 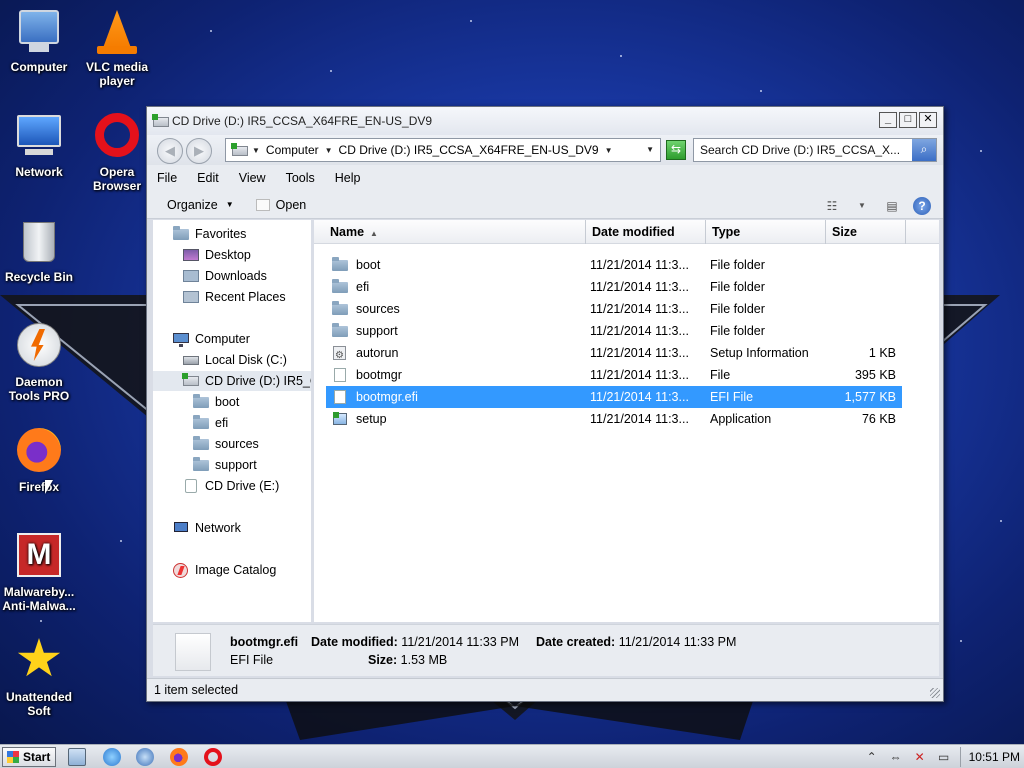 What do you see at coordinates (264, 642) in the screenshot?
I see `details-file-name: bootmgr.efi` at bounding box center [264, 642].